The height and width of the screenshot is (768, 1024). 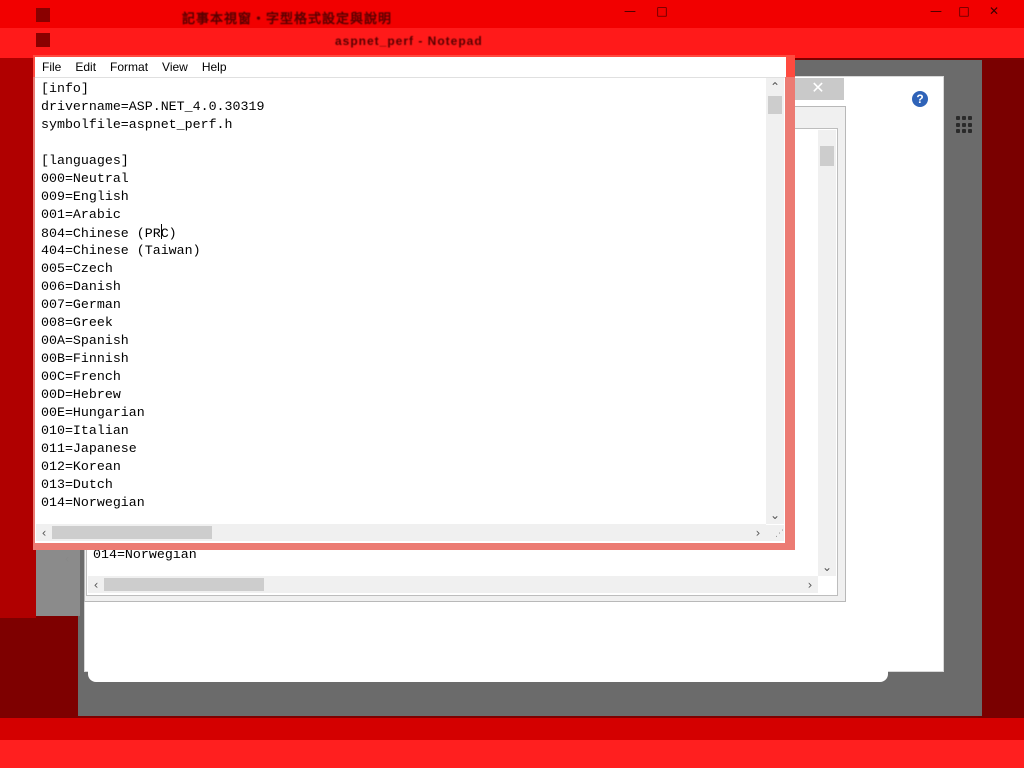 I want to click on notepad-app-icon, so click(x=43, y=40).